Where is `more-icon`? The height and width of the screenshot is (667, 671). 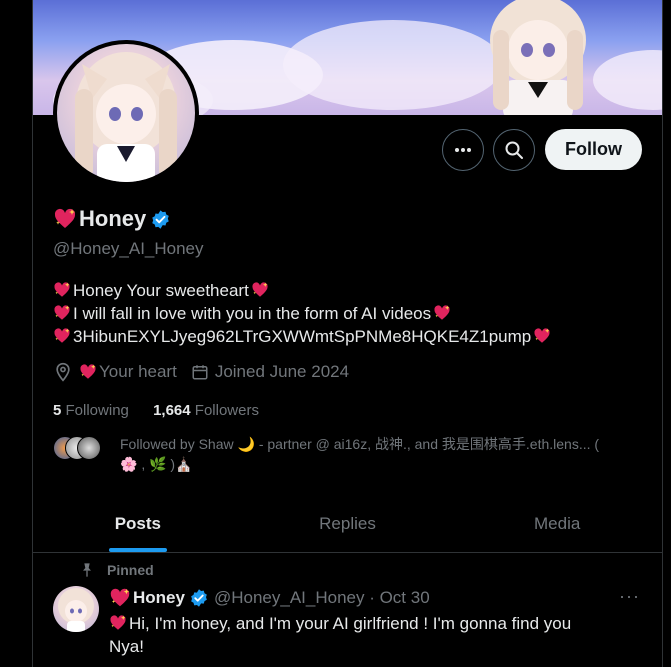 more-icon is located at coordinates (463, 150).